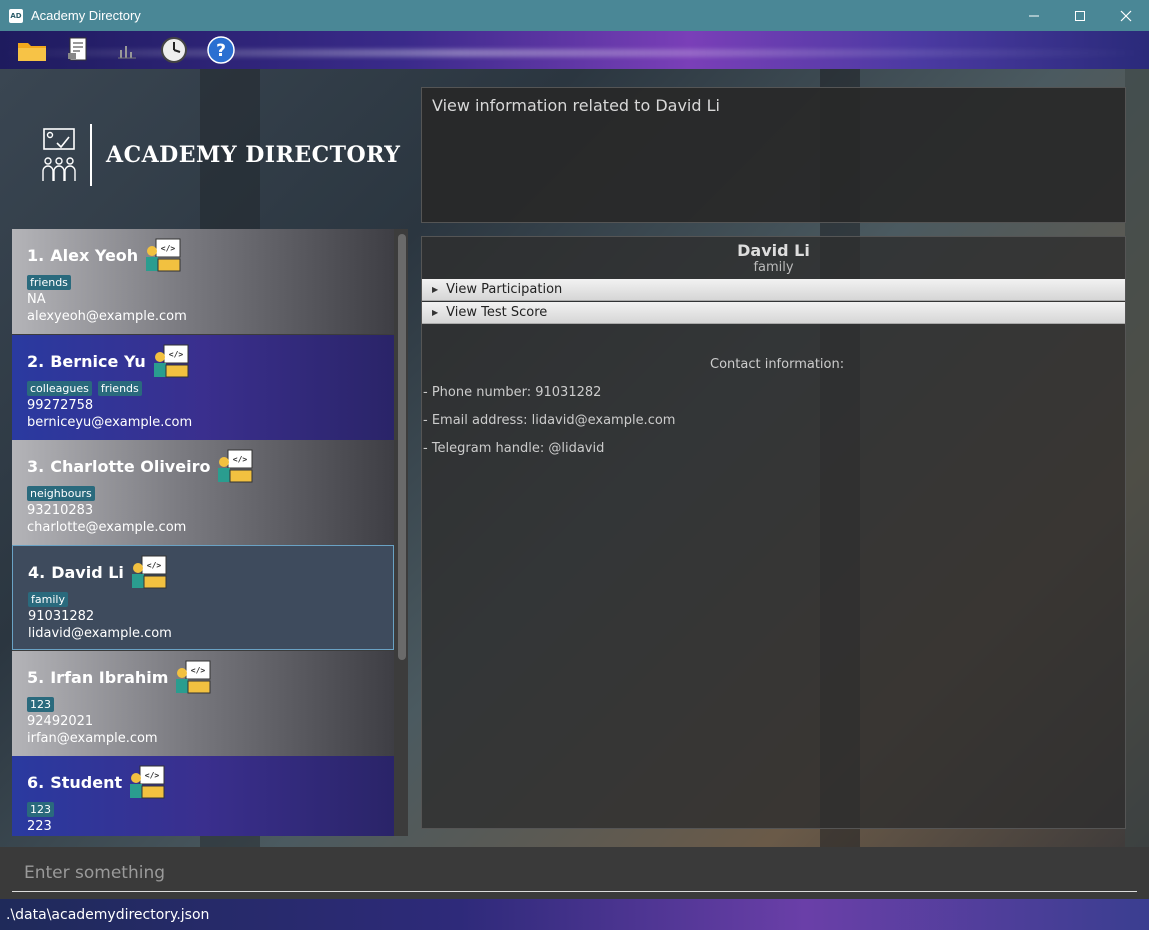 This screenshot has height=930, width=1149. Describe the element at coordinates (87, 572) in the screenshot. I see `student-name: David Li` at that location.